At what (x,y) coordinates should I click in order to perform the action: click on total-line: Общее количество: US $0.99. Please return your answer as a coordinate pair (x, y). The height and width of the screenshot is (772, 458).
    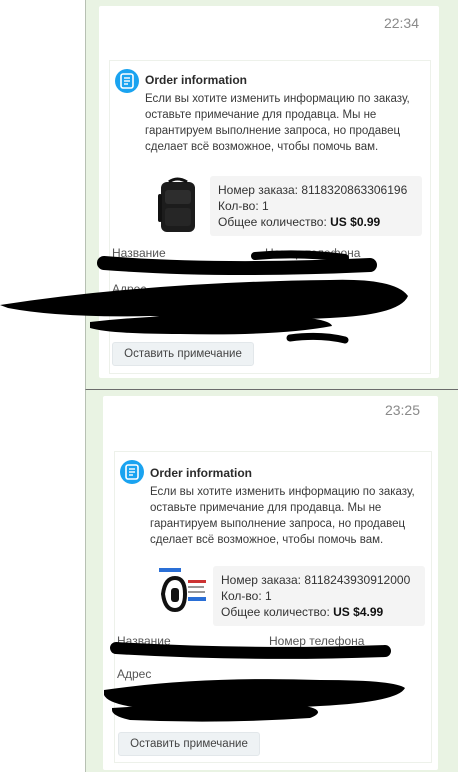
    Looking at the image, I should click on (299, 222).